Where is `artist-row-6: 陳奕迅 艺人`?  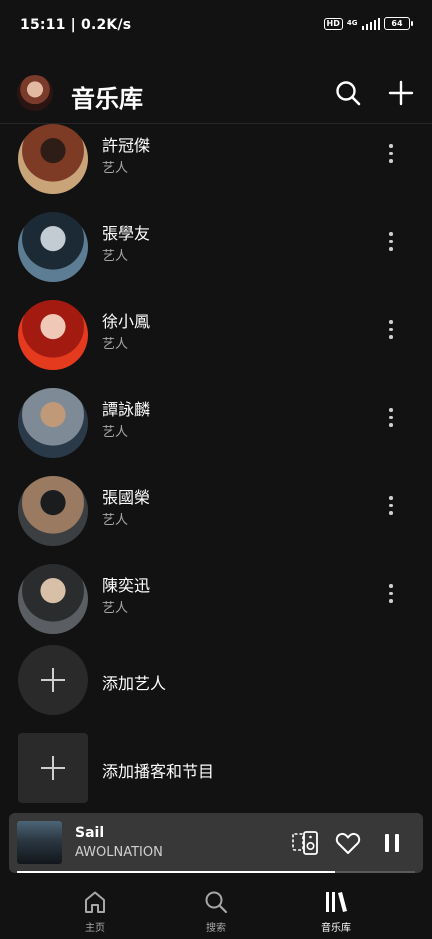
artist-row-6: 陳奕迅 艺人 is located at coordinates (216, 599).